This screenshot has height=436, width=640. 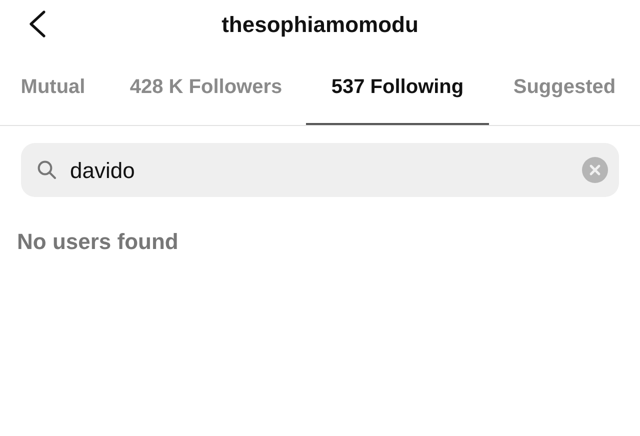 What do you see at coordinates (397, 88) in the screenshot?
I see `tab: 537 Following` at bounding box center [397, 88].